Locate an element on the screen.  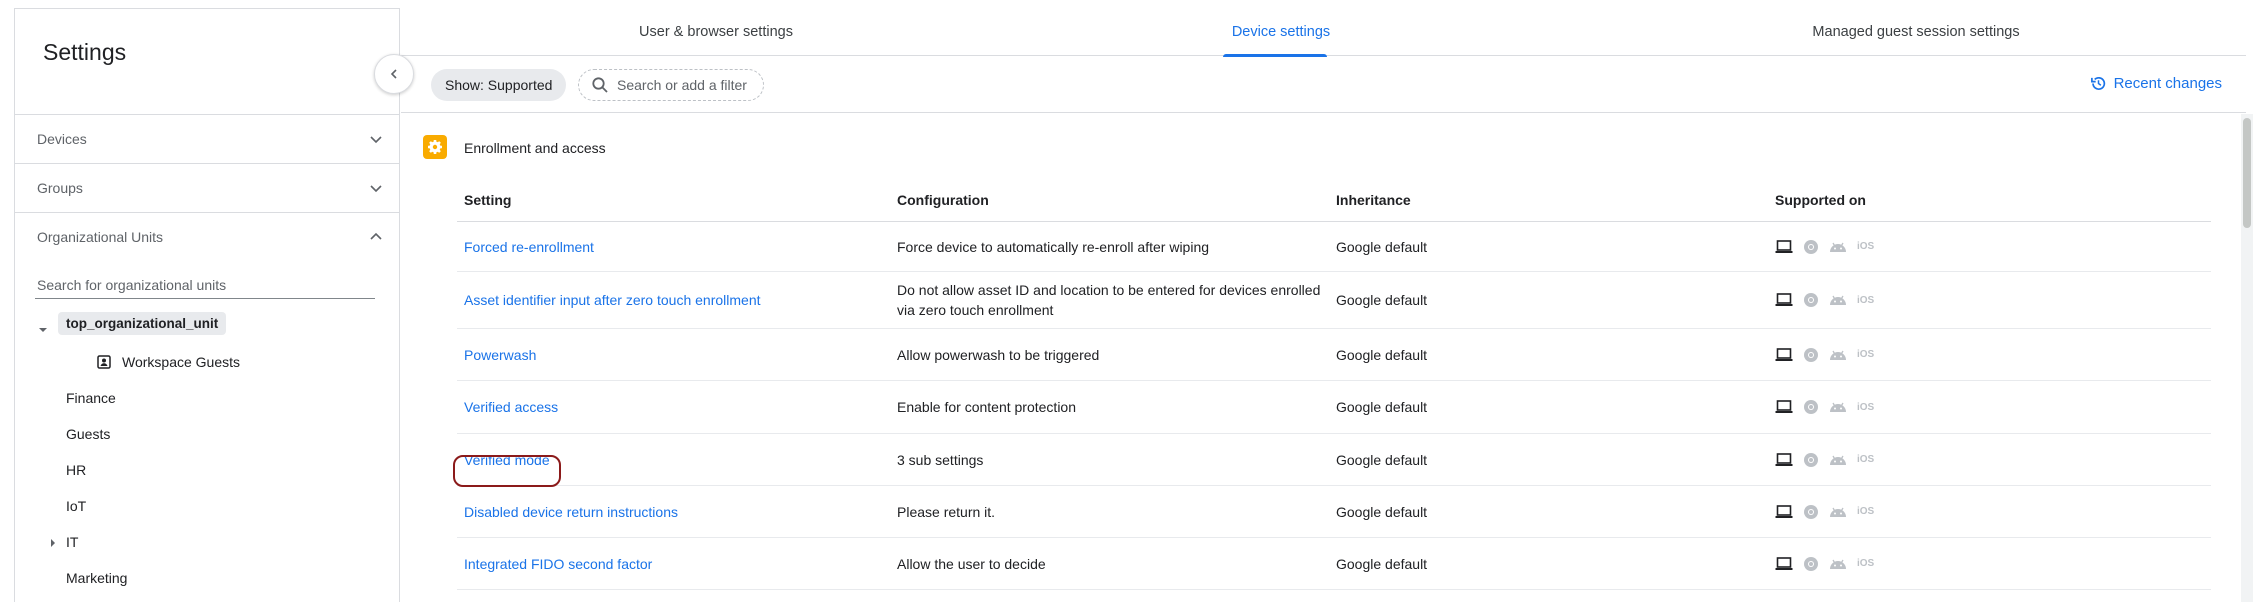
ou-search-placeholder: Search for organizational units is located at coordinates (132, 284).